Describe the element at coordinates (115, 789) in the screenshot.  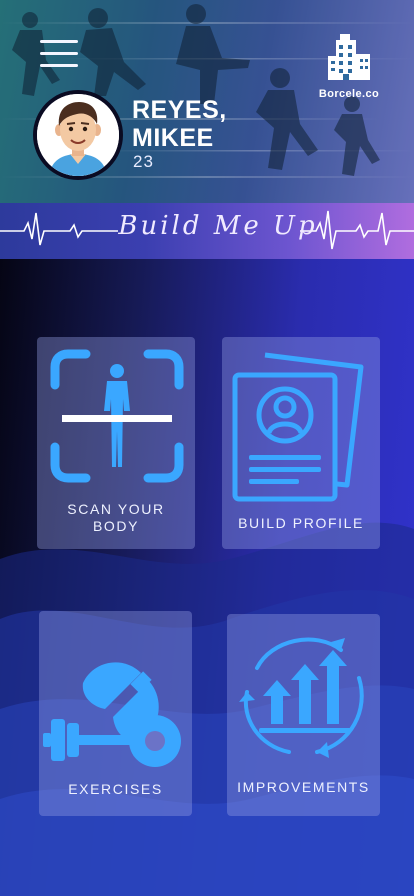
I see `exercises-label: EXERCISES` at that location.